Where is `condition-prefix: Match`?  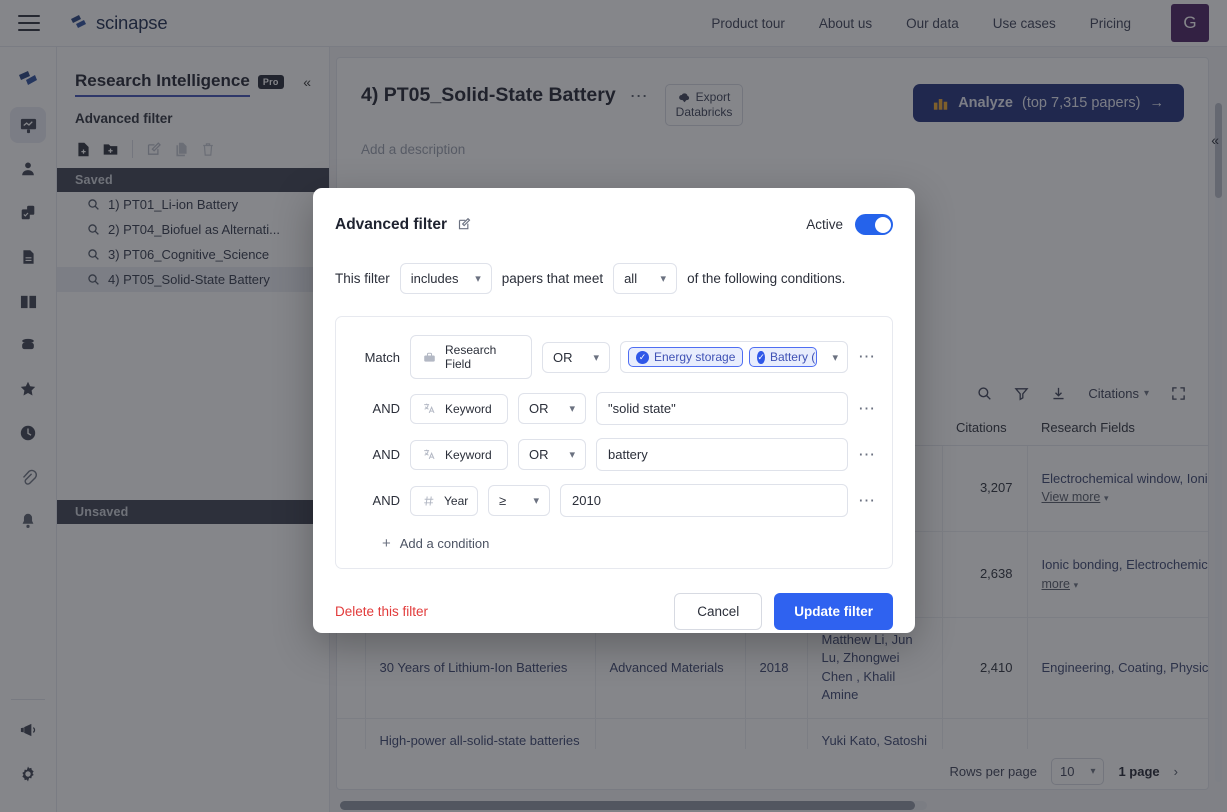
condition-prefix: Match is located at coordinates (382, 357).